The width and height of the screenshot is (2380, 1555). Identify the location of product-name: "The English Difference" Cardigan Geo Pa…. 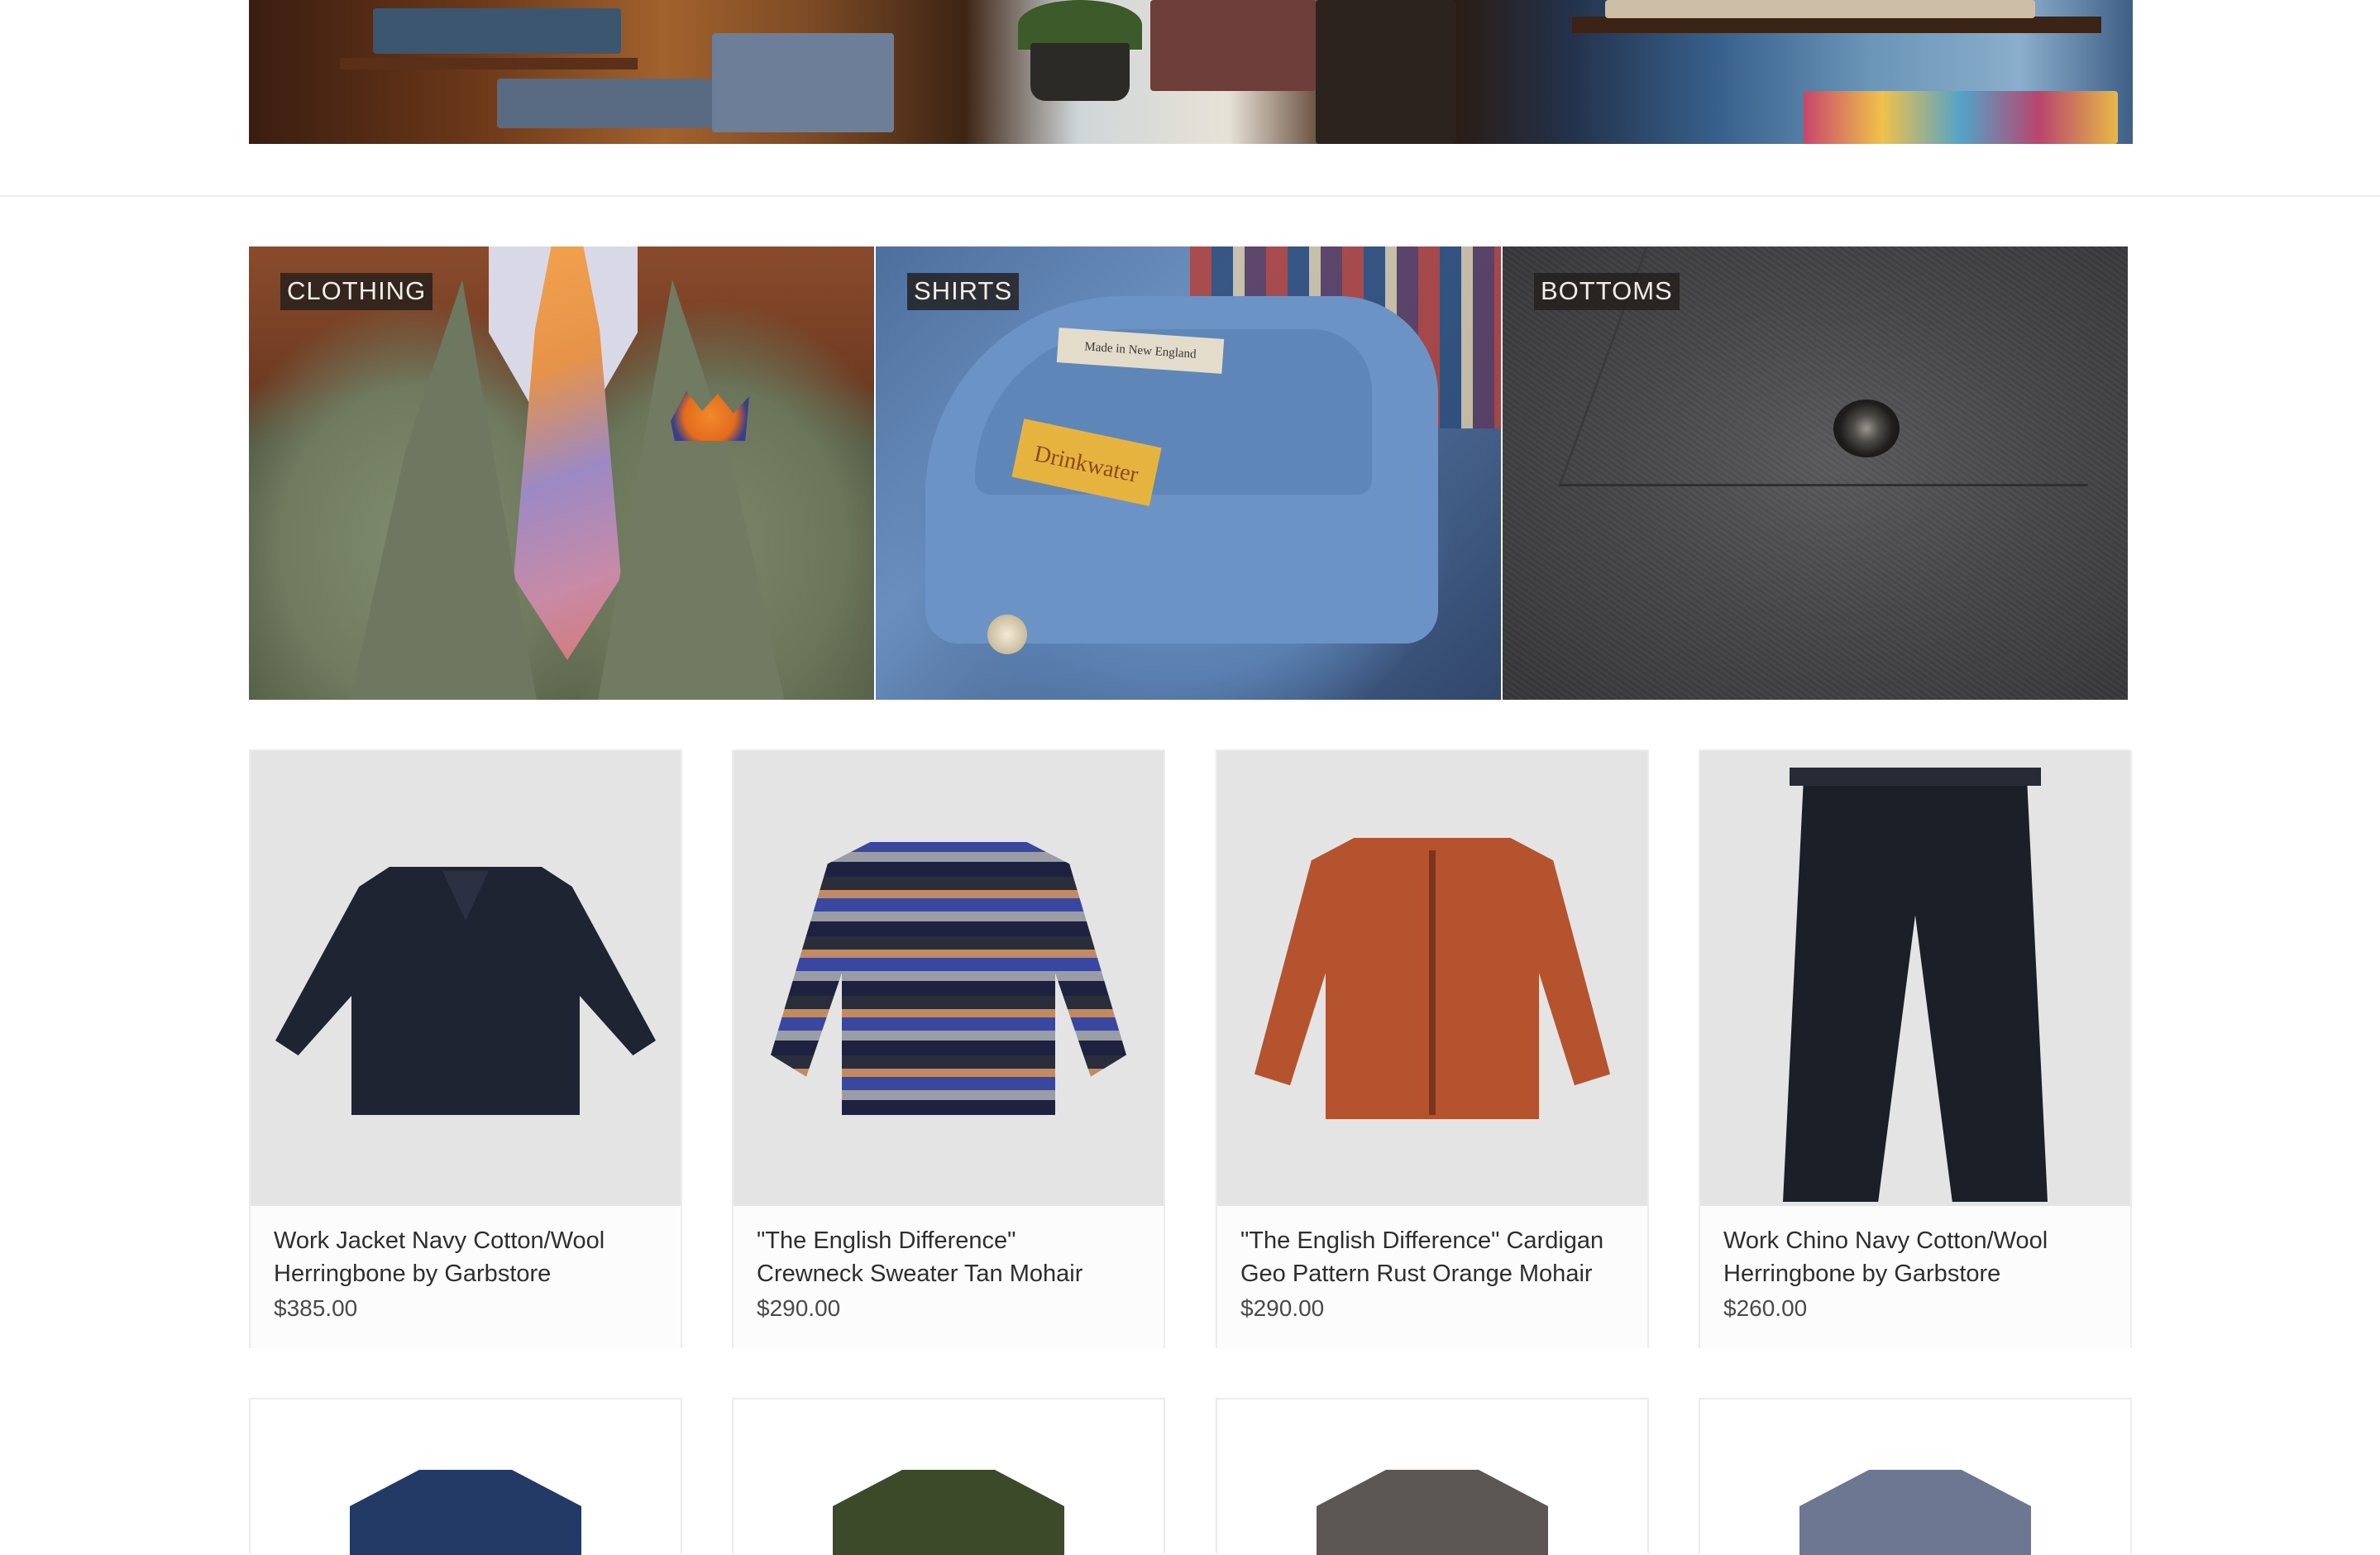
(1432, 1257).